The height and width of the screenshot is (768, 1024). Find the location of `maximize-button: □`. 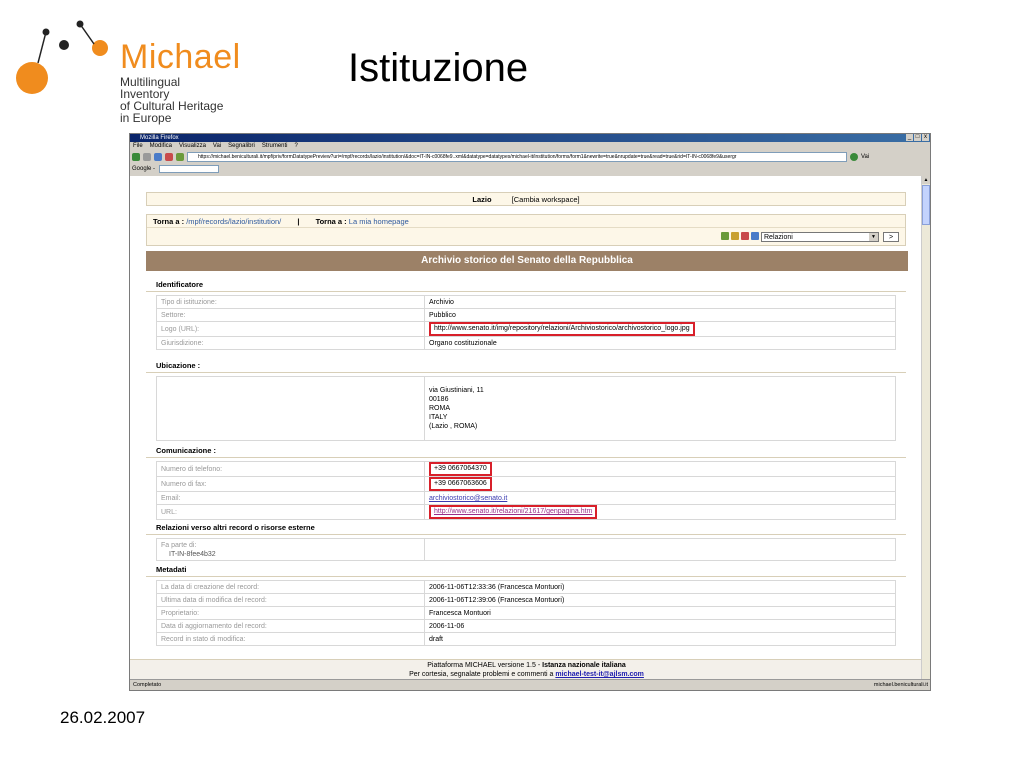

maximize-button: □ is located at coordinates (917, 137).